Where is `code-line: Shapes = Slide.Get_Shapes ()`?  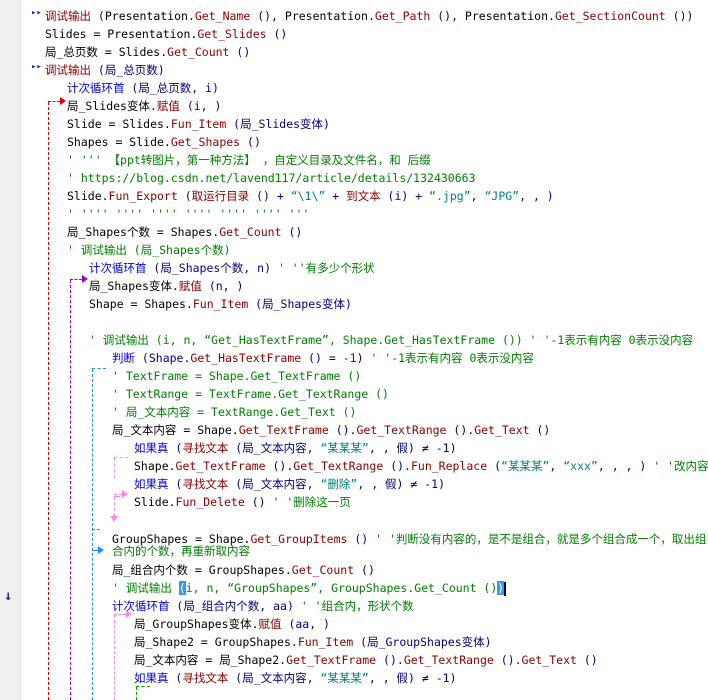
code-line: Shapes = Slide.Get_Shapes () is located at coordinates (164, 142).